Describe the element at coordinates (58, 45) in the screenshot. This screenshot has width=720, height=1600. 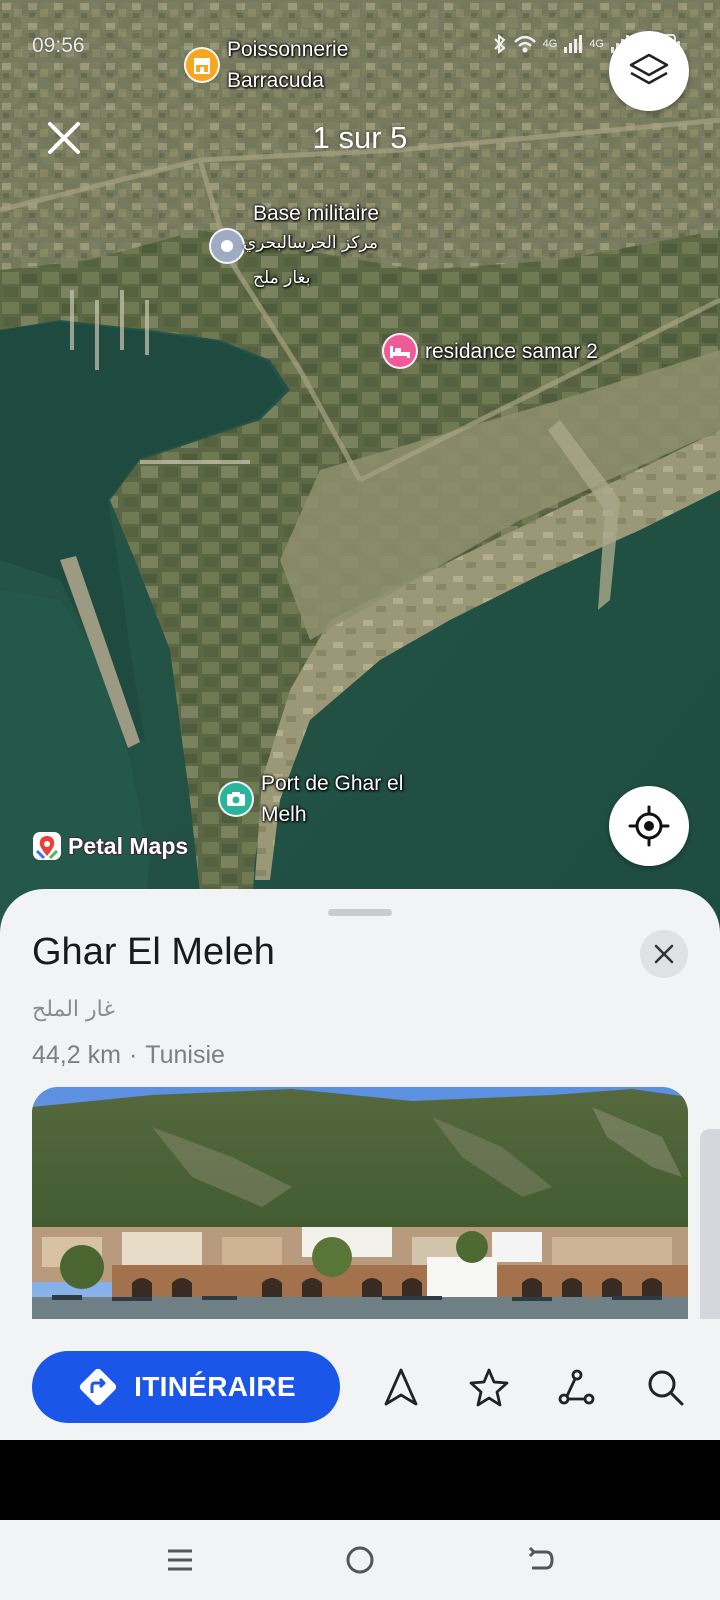
I see `status-time: 09:56` at that location.